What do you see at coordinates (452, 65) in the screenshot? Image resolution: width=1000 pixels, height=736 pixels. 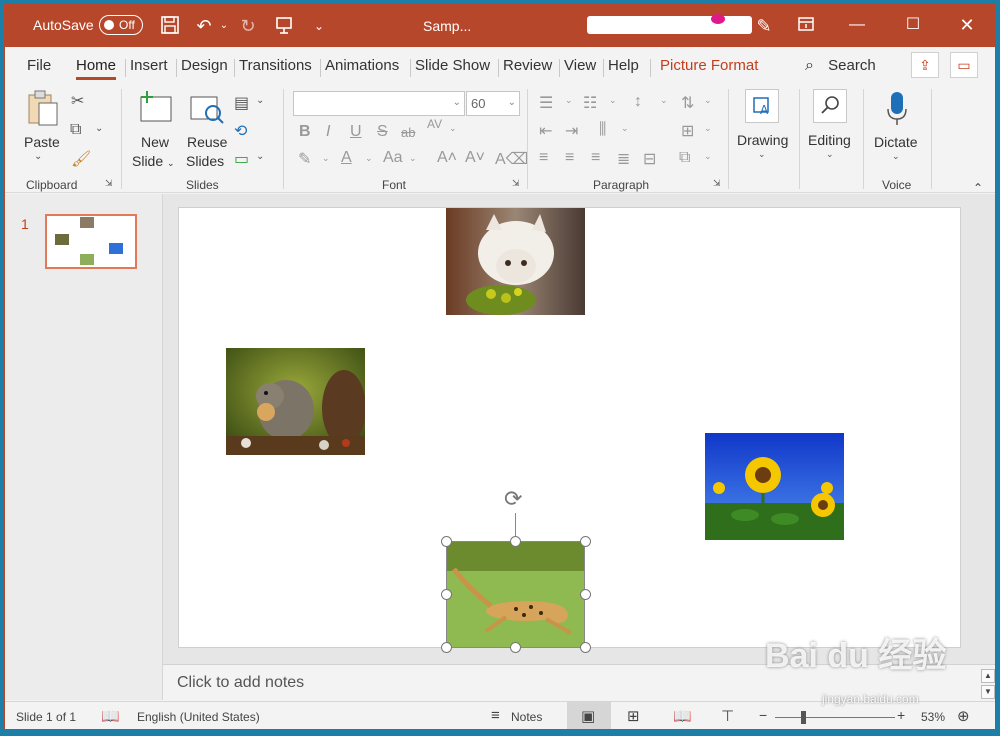 I see `tab-slide-show: Slide Show` at bounding box center [452, 65].